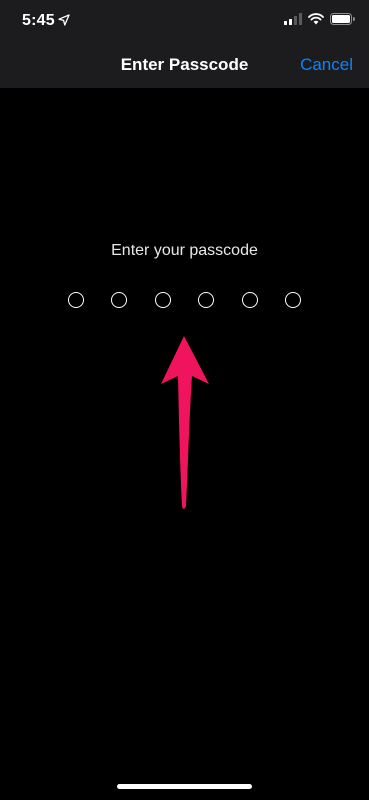  Describe the element at coordinates (293, 21) in the screenshot. I see `cellular-signal-icon` at that location.